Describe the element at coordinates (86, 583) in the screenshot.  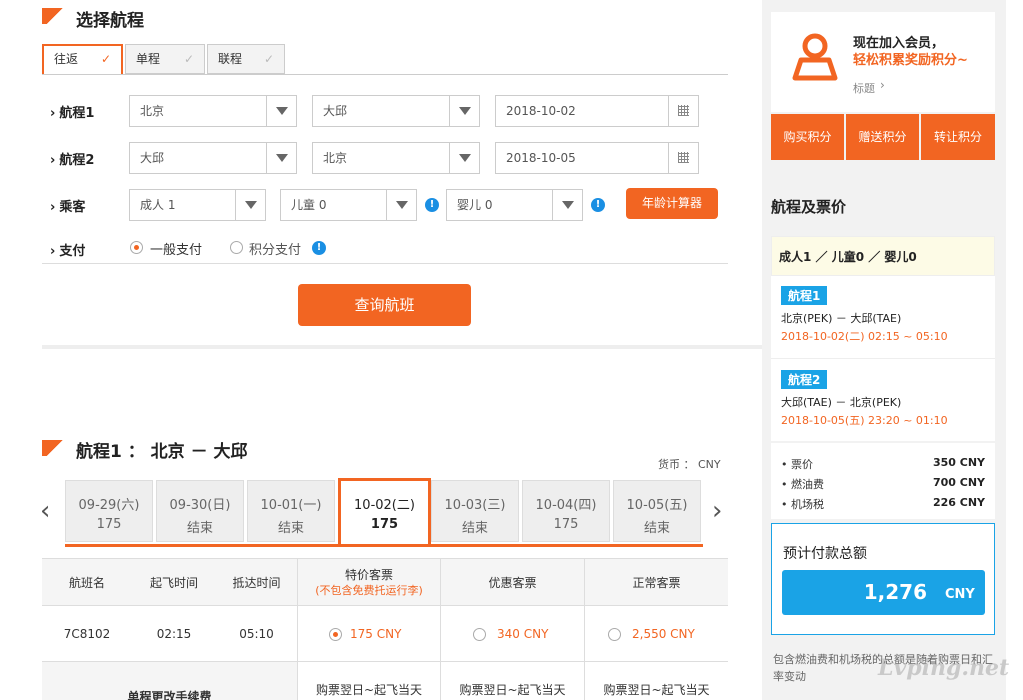
I see `col-header-flight: 航班名` at that location.